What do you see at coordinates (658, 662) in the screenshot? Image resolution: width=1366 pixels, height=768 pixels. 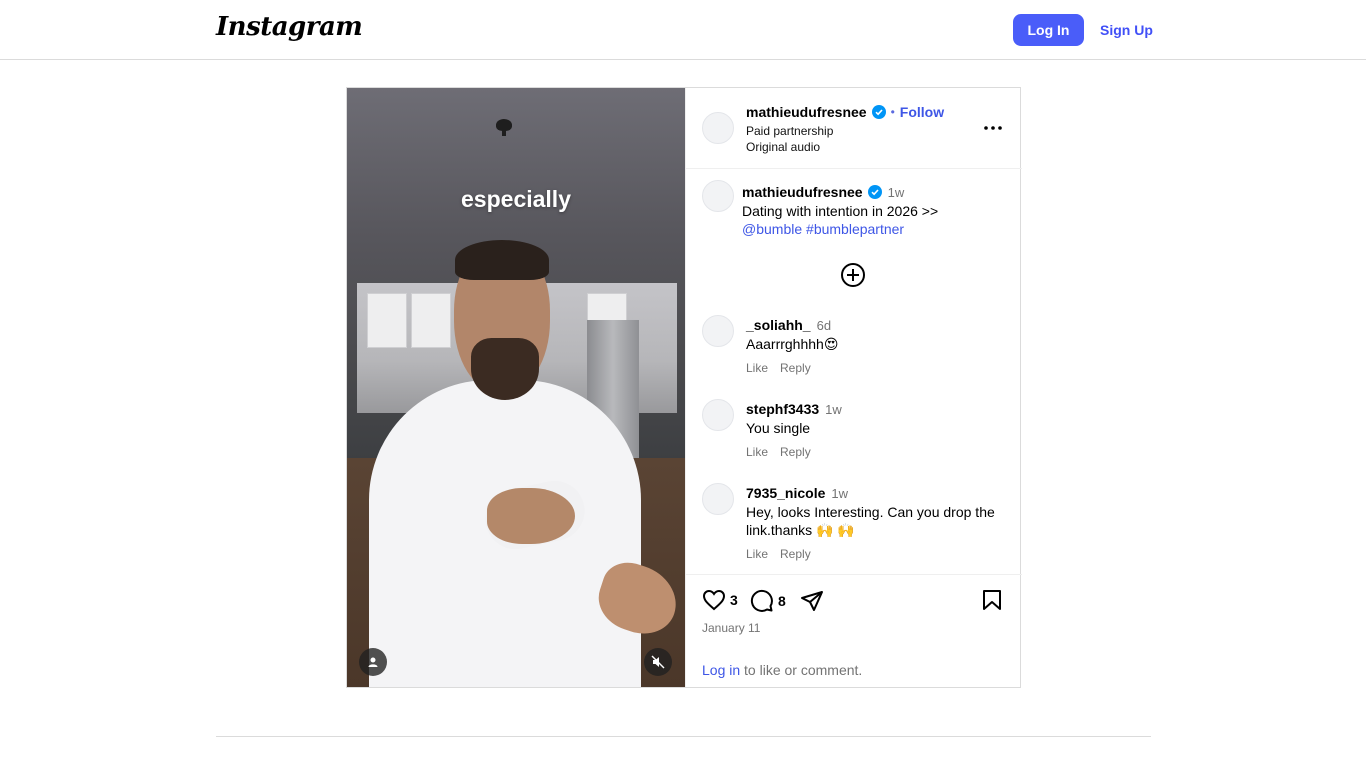 I see `mute-icon` at bounding box center [658, 662].